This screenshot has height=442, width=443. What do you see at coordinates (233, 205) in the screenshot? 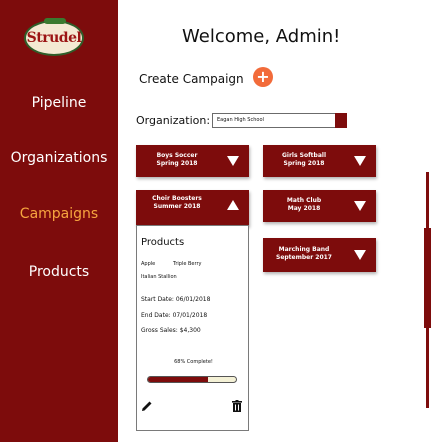
I see `chevron-up-icon` at bounding box center [233, 205].